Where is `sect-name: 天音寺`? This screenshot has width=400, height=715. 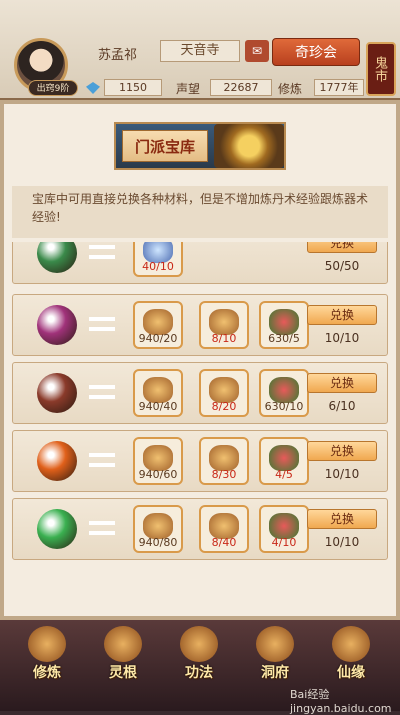 sect-name: 天音寺 is located at coordinates (200, 51).